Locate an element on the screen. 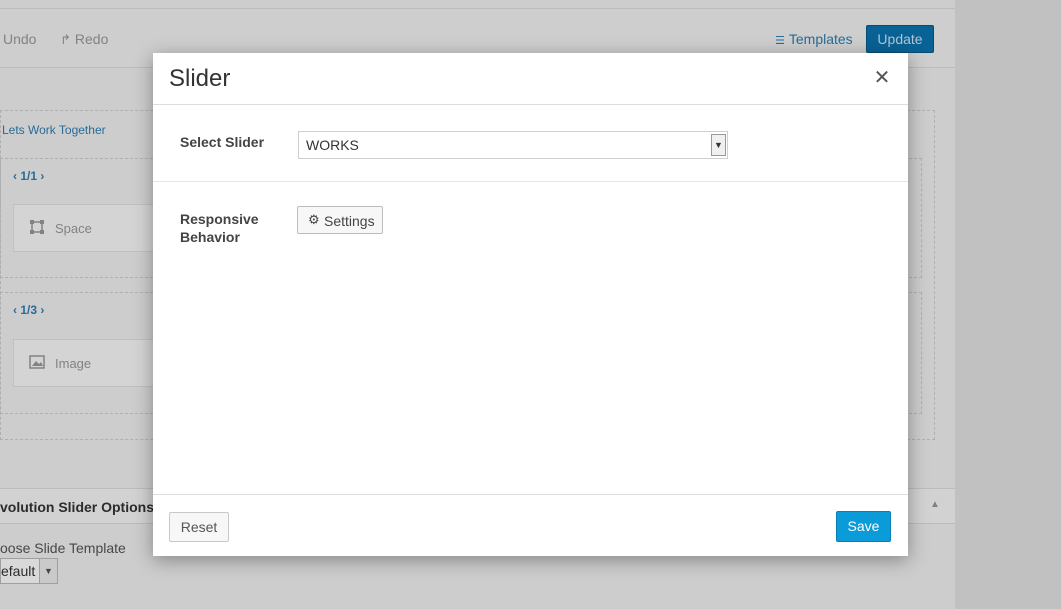 This screenshot has height=609, width=1061. chevron-down-icon: ▼ is located at coordinates (718, 145).